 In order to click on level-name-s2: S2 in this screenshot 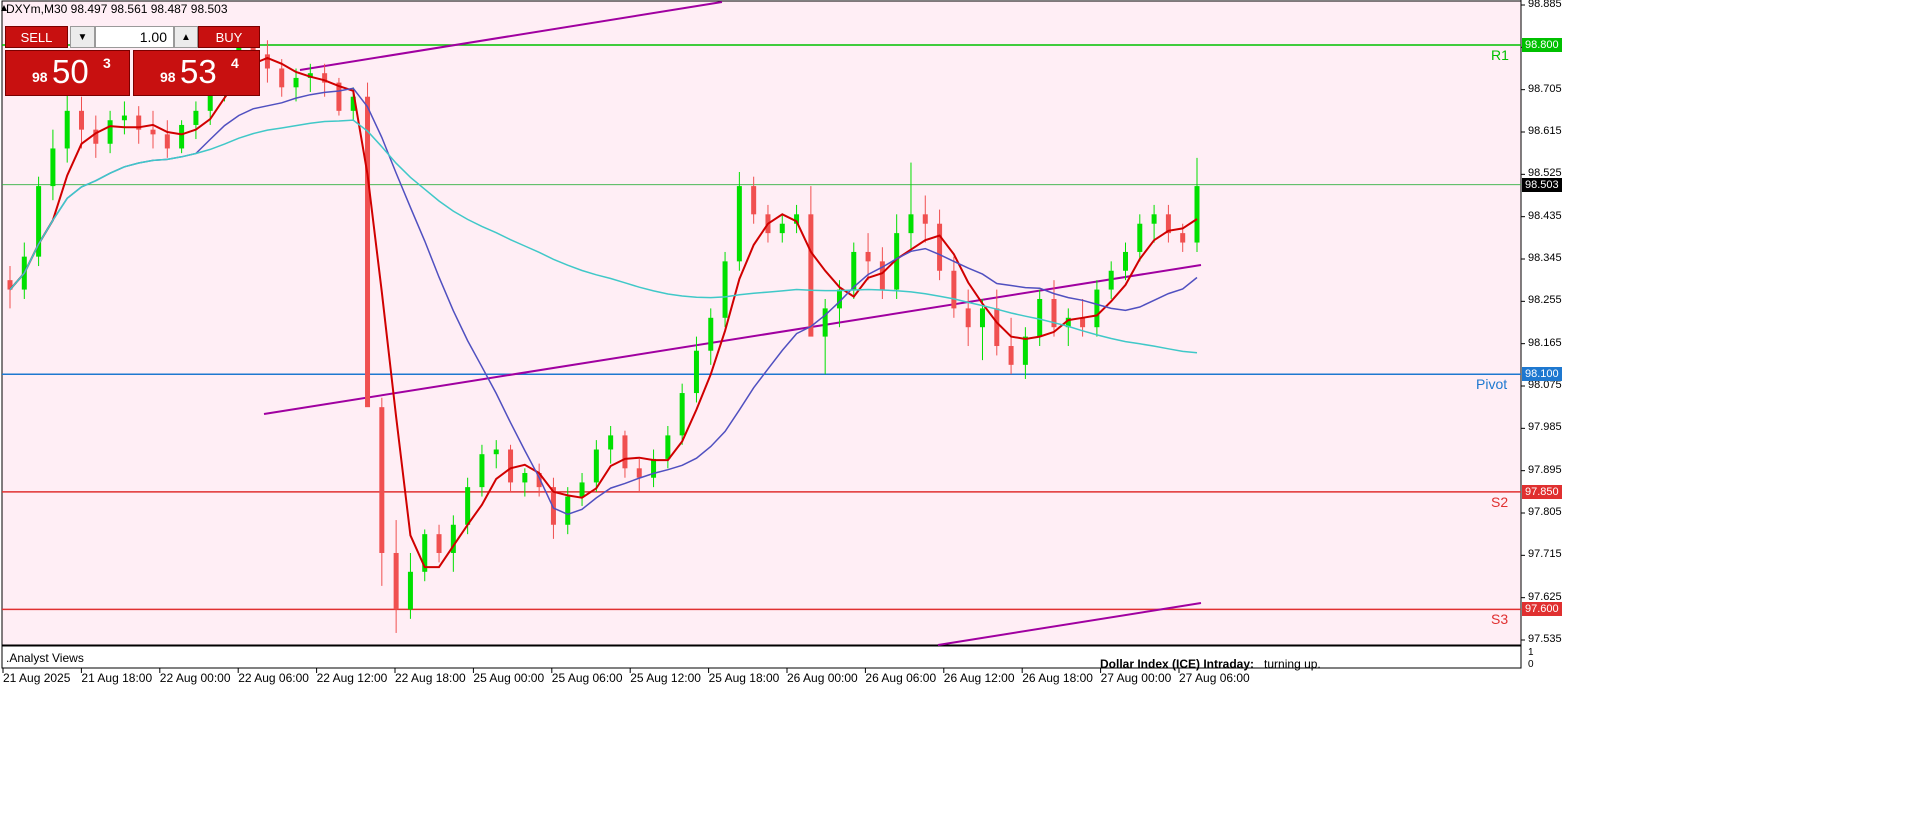, I will do `click(1500, 501)`.